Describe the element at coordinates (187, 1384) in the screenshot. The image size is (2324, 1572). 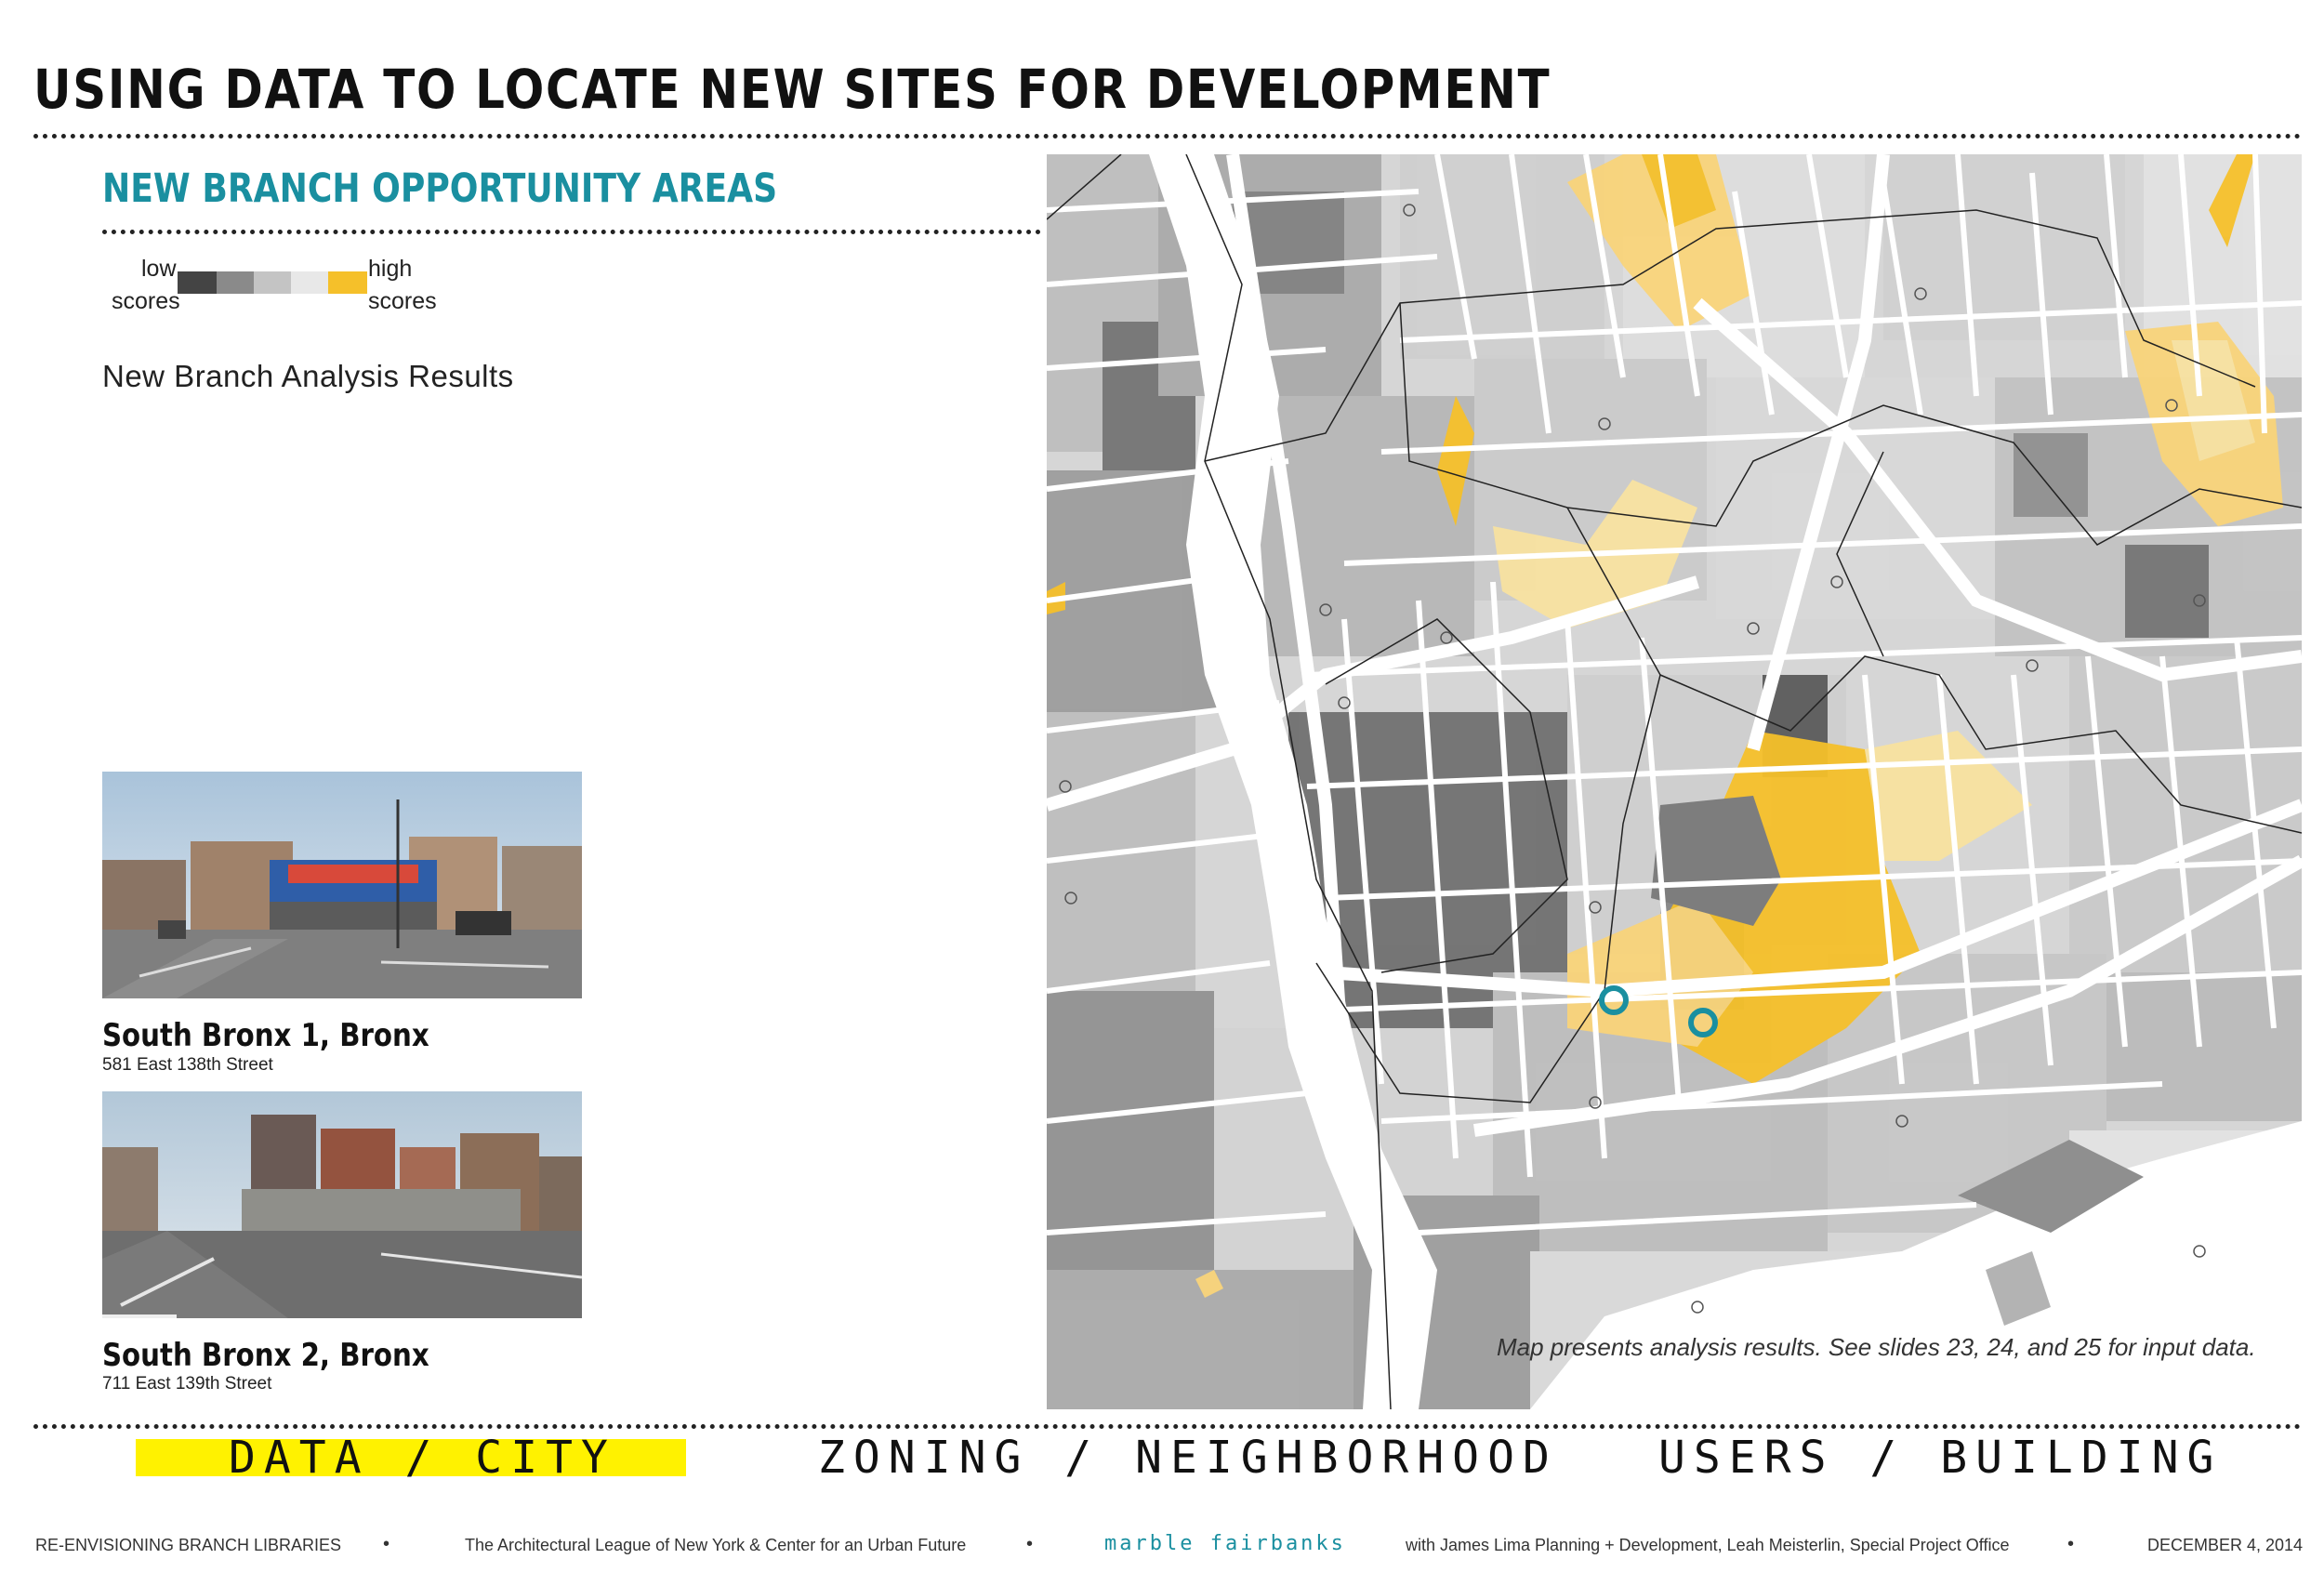
I see `site-address-2: 711 East 139th Street` at that location.